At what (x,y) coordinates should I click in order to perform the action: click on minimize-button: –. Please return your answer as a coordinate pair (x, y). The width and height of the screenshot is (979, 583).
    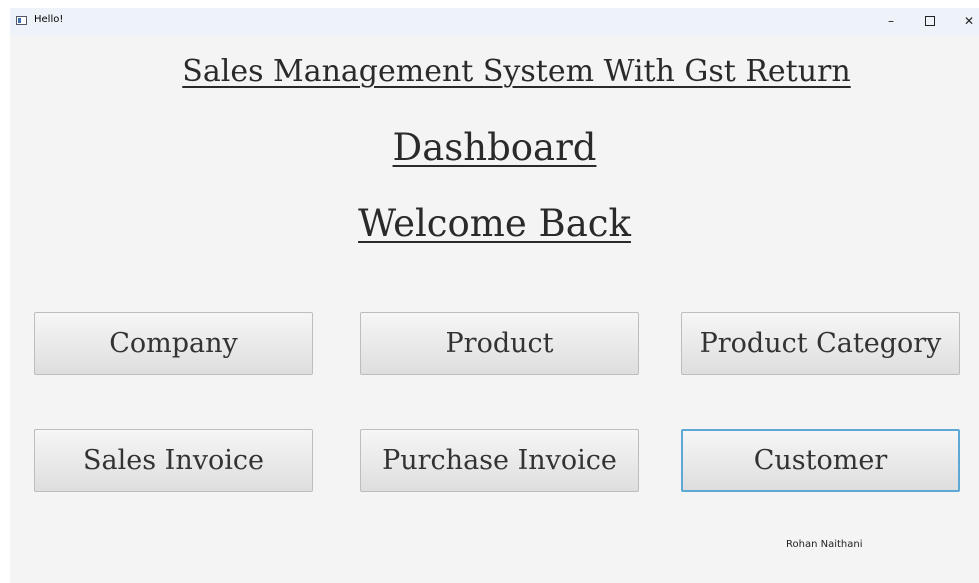
    Looking at the image, I should click on (891, 21).